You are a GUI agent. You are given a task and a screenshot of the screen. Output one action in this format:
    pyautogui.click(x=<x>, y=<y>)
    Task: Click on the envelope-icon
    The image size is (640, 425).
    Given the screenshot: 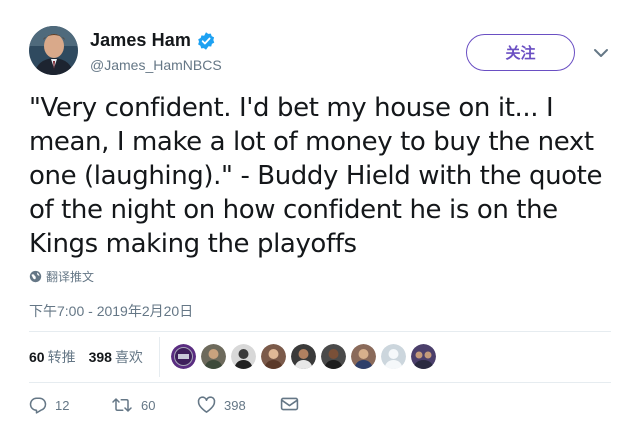 What is the action you would take?
    pyautogui.click(x=289, y=404)
    